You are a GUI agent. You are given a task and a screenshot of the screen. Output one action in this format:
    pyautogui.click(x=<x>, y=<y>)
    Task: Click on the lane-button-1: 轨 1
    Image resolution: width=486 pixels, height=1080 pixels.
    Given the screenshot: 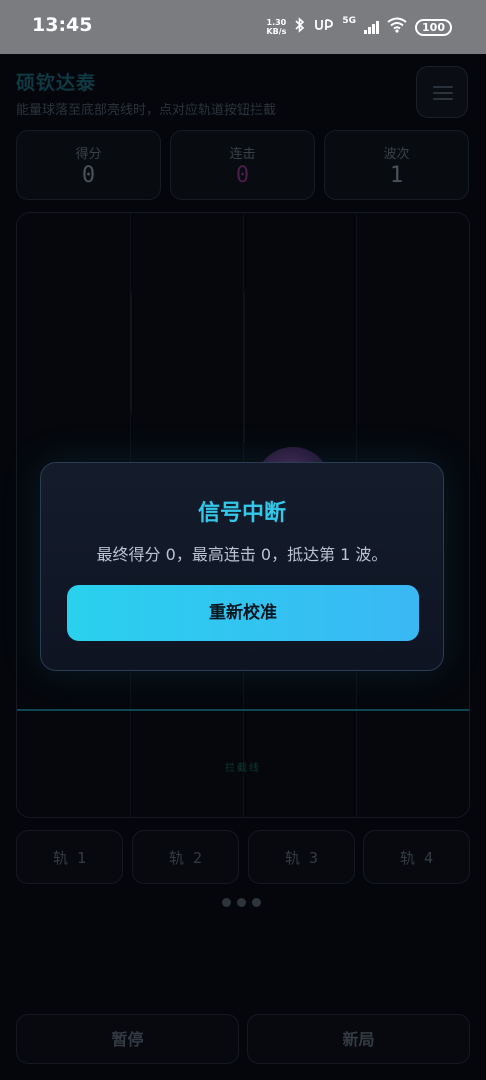 What is the action you would take?
    pyautogui.click(x=69, y=857)
    